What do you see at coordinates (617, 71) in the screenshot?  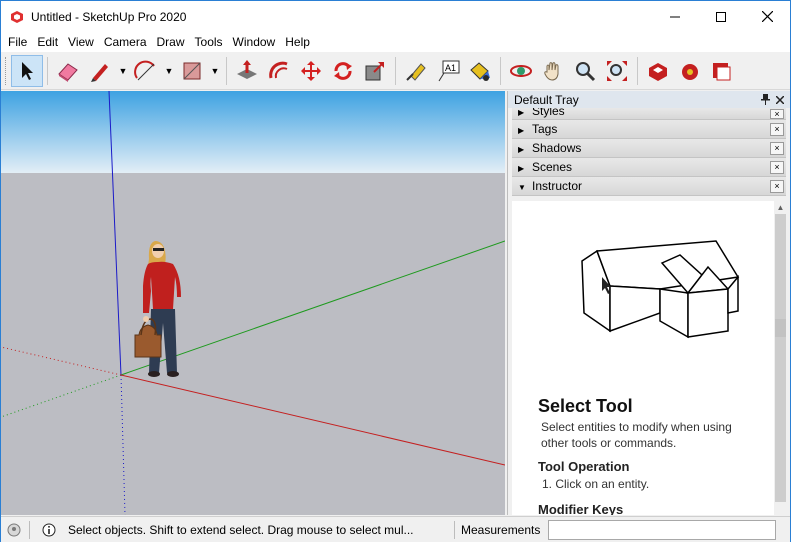 I see `zoom-extents-tool-button` at bounding box center [617, 71].